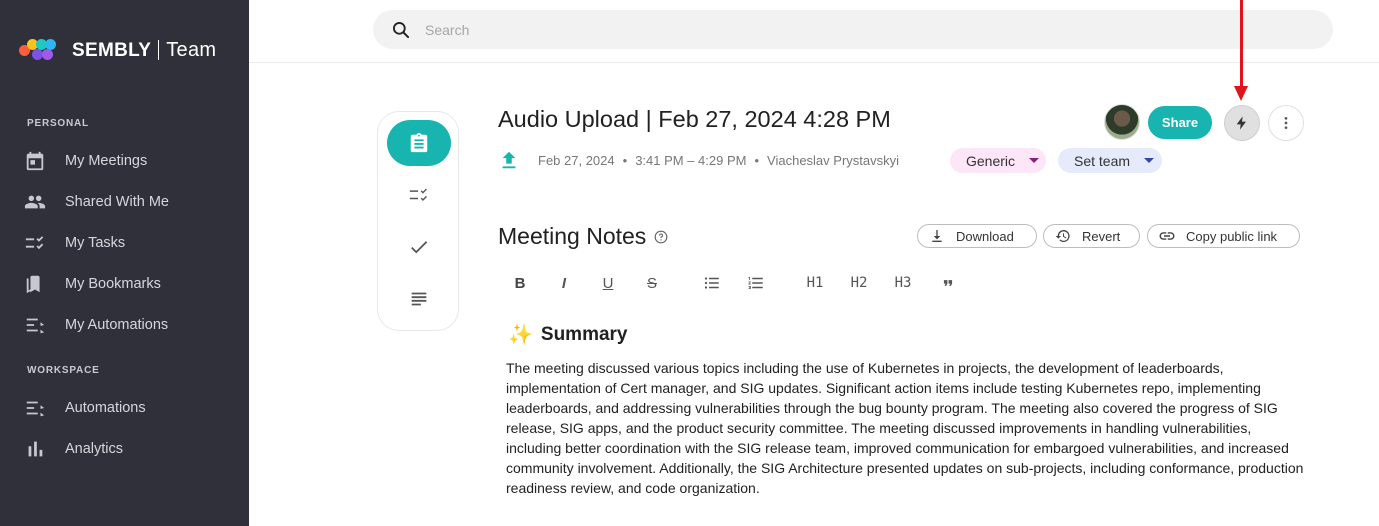 The width and height of the screenshot is (1379, 526). I want to click on share-button: Share, so click(1180, 122).